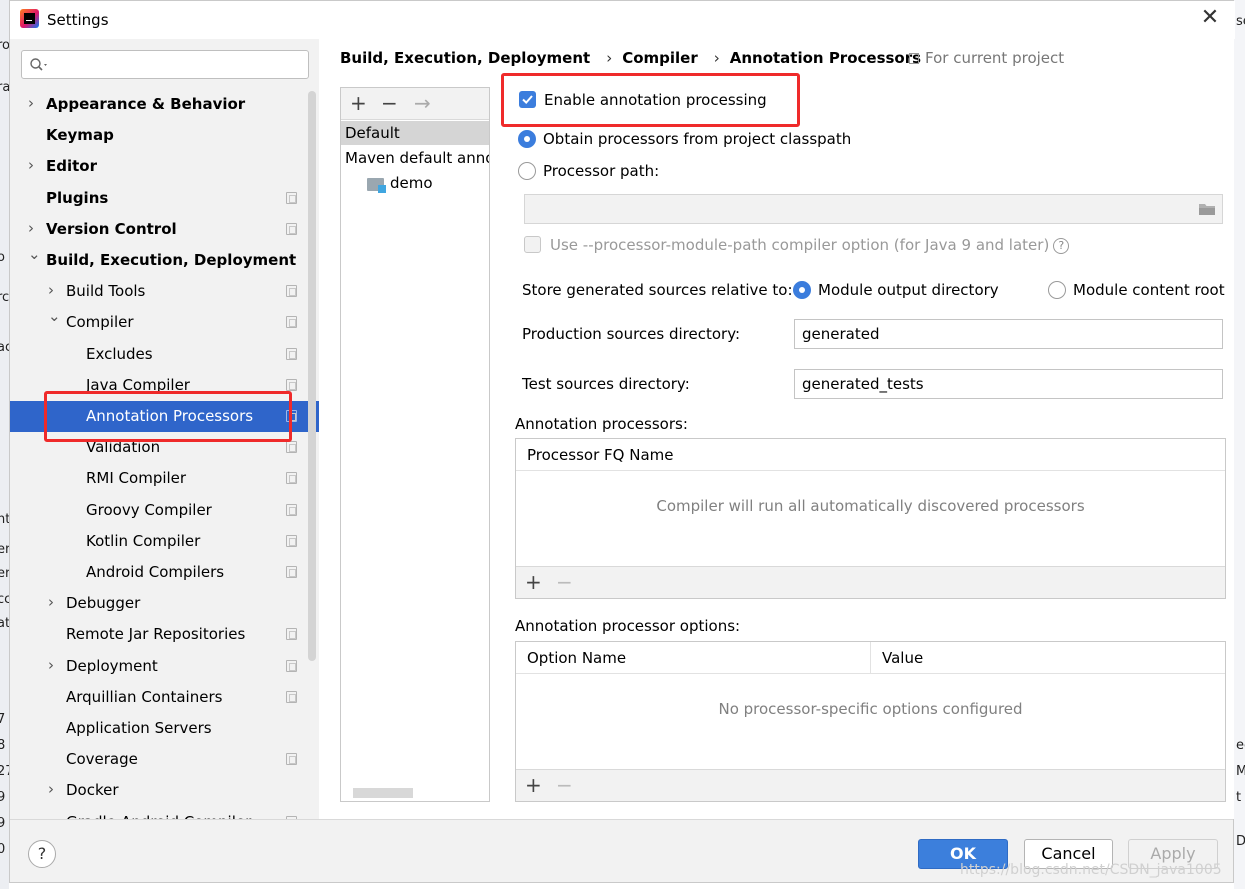 This screenshot has width=1245, height=889. What do you see at coordinates (873, 209) in the screenshot?
I see `processor-path-field` at bounding box center [873, 209].